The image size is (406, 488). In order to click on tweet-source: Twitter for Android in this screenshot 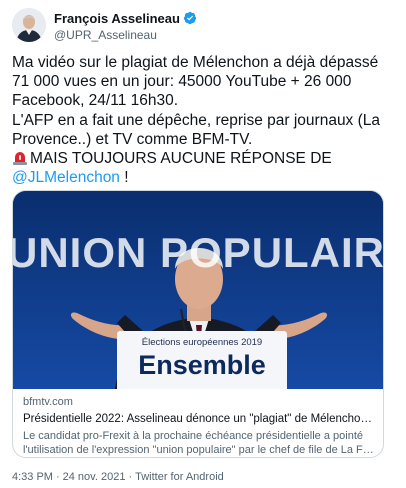, I will do `click(179, 477)`.